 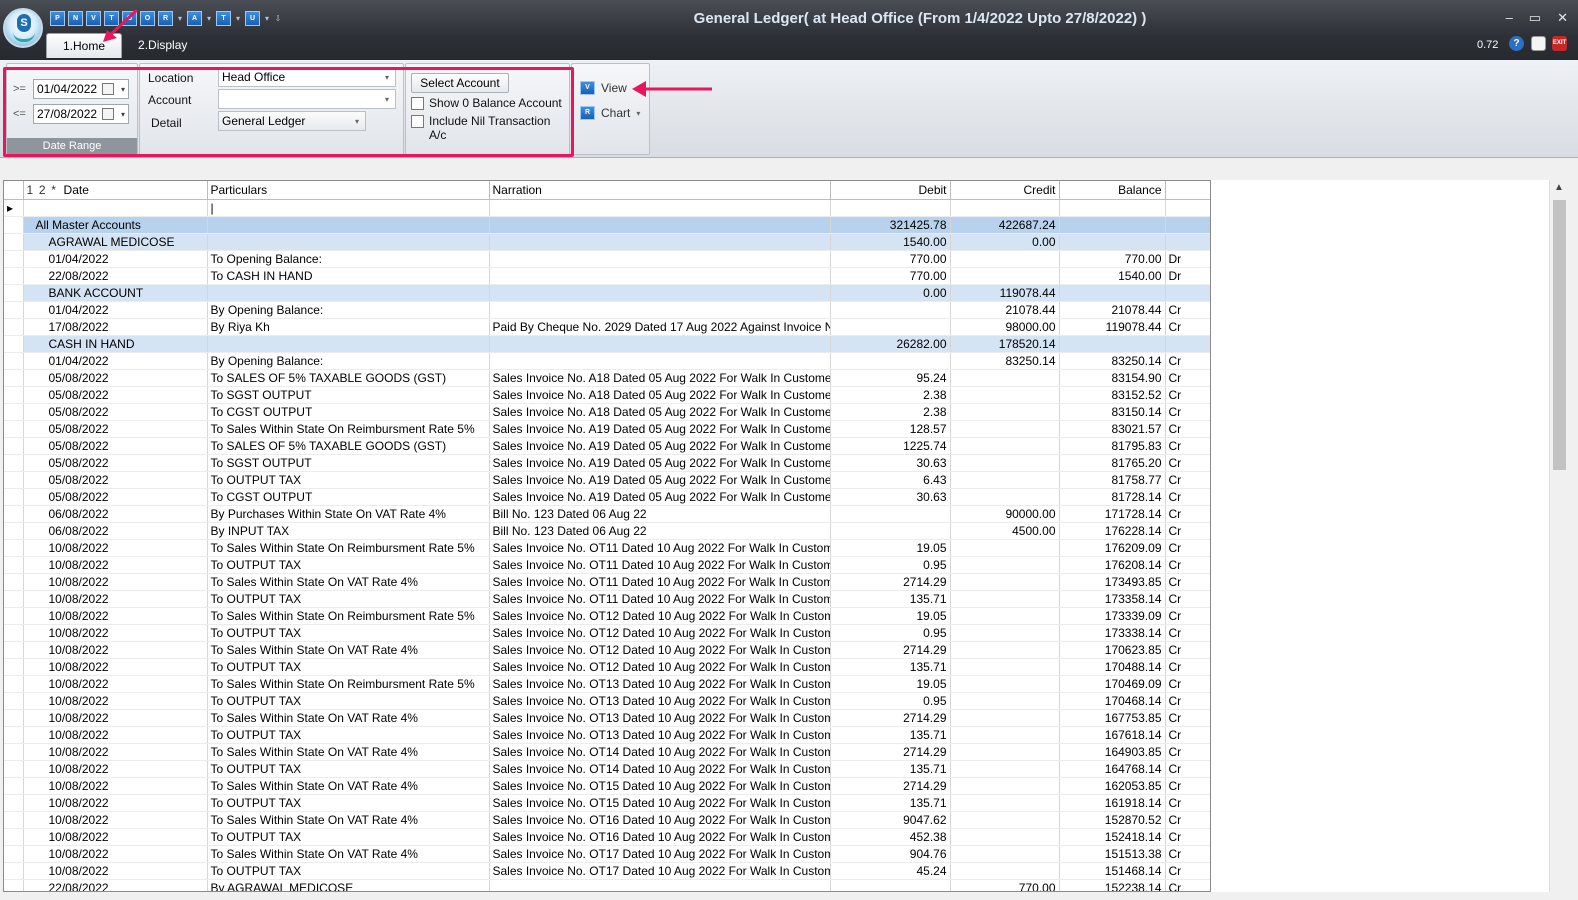 What do you see at coordinates (1005, 242) in the screenshot?
I see `credit-cell: 0.00` at bounding box center [1005, 242].